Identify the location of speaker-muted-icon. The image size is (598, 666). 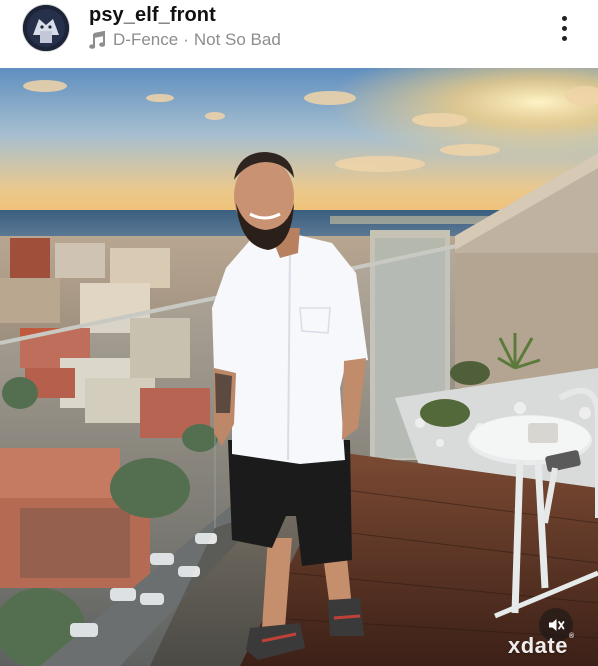
(557, 625).